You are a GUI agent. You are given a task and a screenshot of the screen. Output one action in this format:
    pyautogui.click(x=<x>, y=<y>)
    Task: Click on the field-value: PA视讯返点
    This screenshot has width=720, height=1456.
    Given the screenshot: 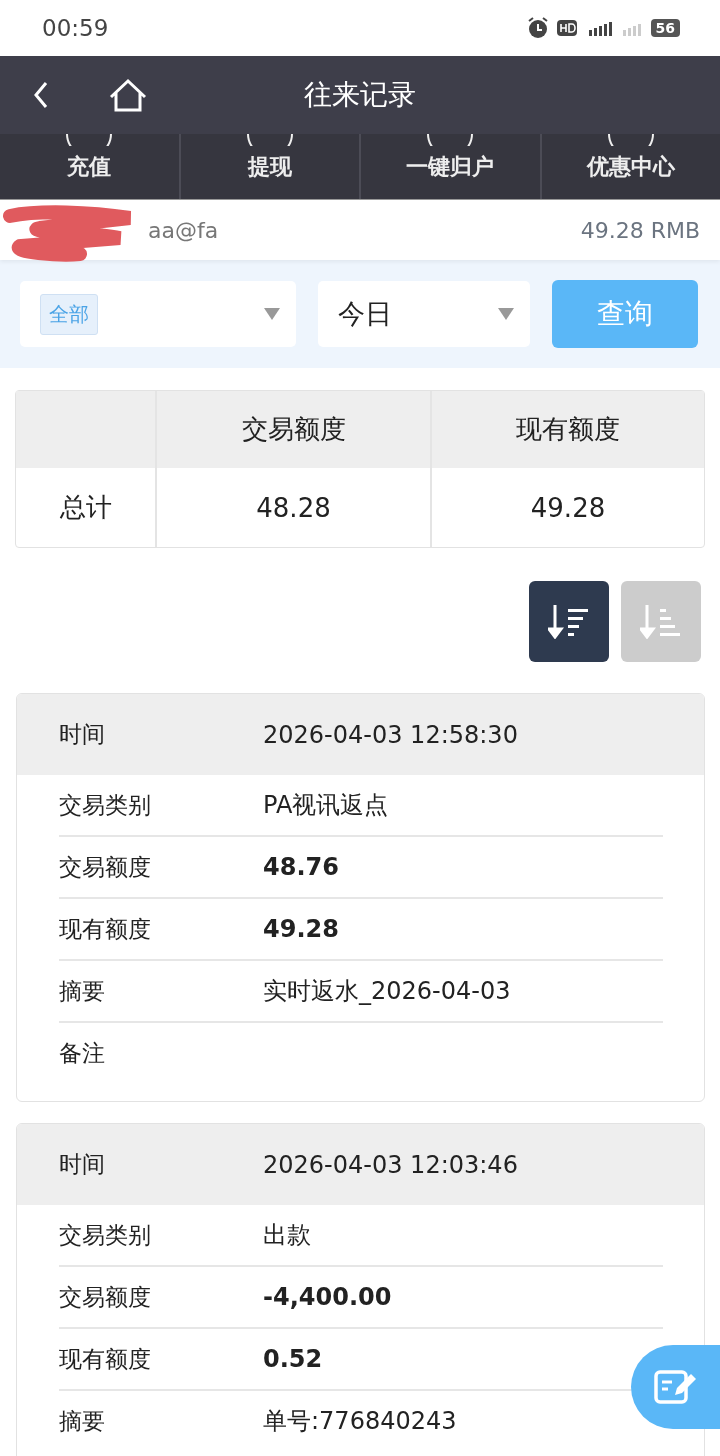 What is the action you would take?
    pyautogui.click(x=326, y=805)
    